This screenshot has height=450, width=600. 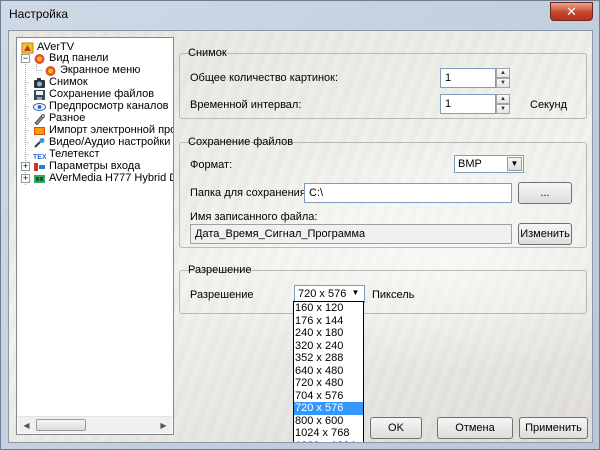 What do you see at coordinates (264, 78) in the screenshot?
I see `picture-count-label: Общее количество картинок:` at bounding box center [264, 78].